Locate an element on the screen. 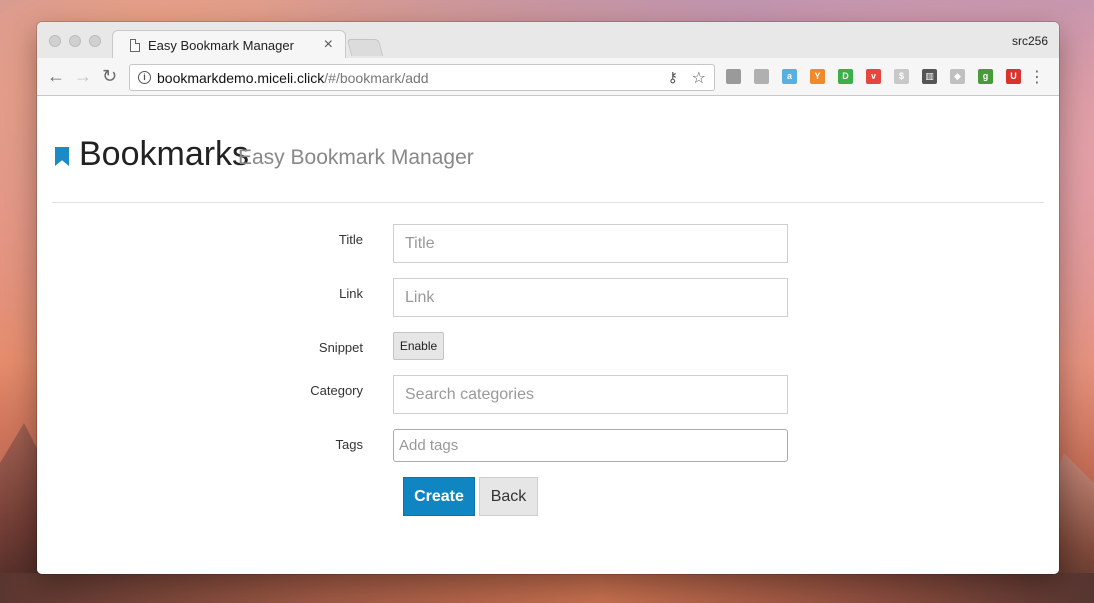  profile-name: src256 is located at coordinates (1030, 41).